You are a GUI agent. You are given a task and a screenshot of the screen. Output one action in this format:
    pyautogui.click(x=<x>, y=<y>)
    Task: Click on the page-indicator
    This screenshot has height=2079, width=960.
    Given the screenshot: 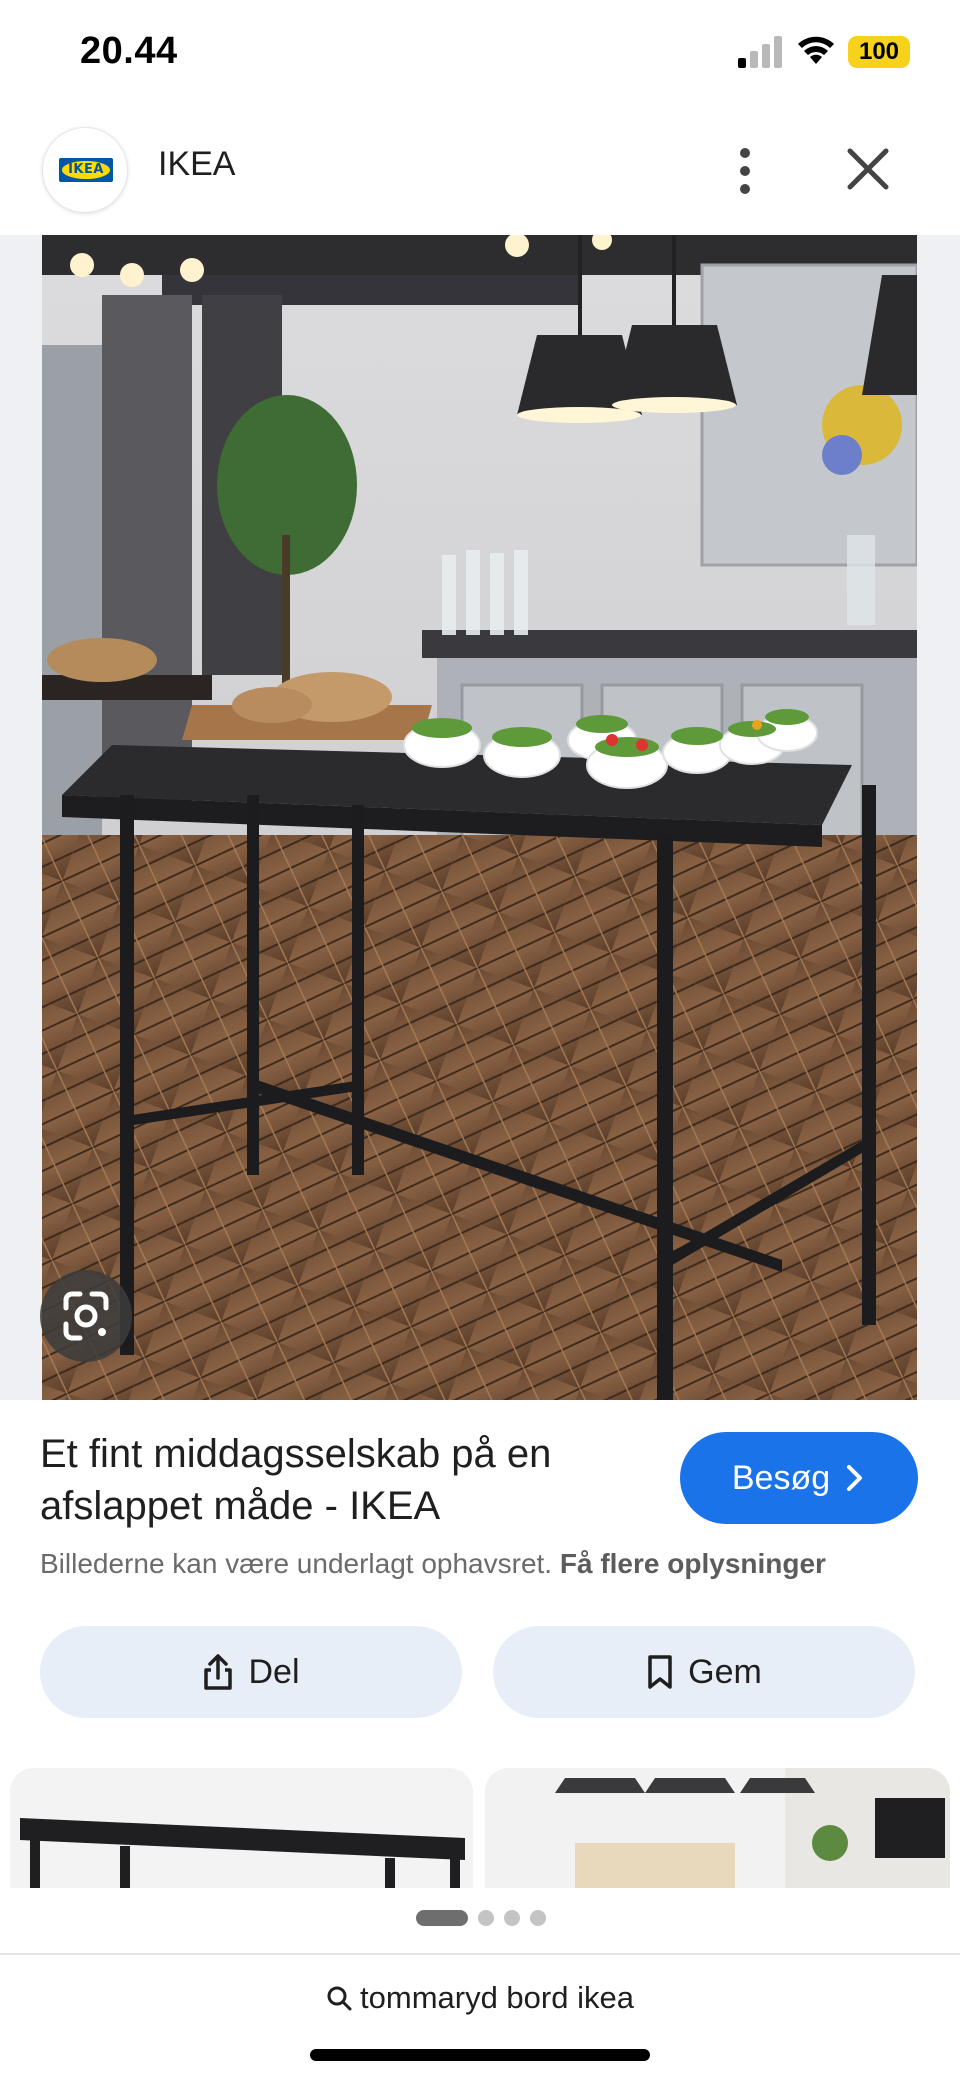 What is the action you would take?
    pyautogui.click(x=481, y=1918)
    